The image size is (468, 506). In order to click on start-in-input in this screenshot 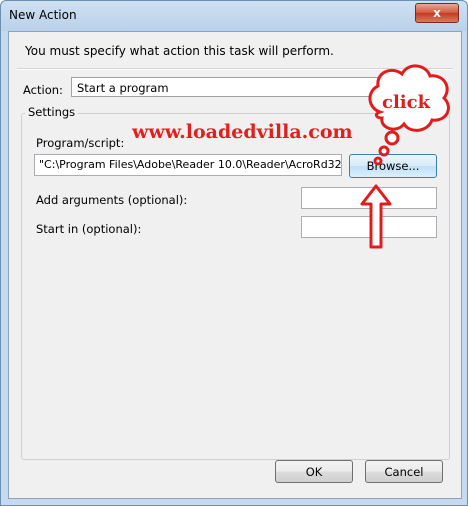, I will do `click(369, 227)`.